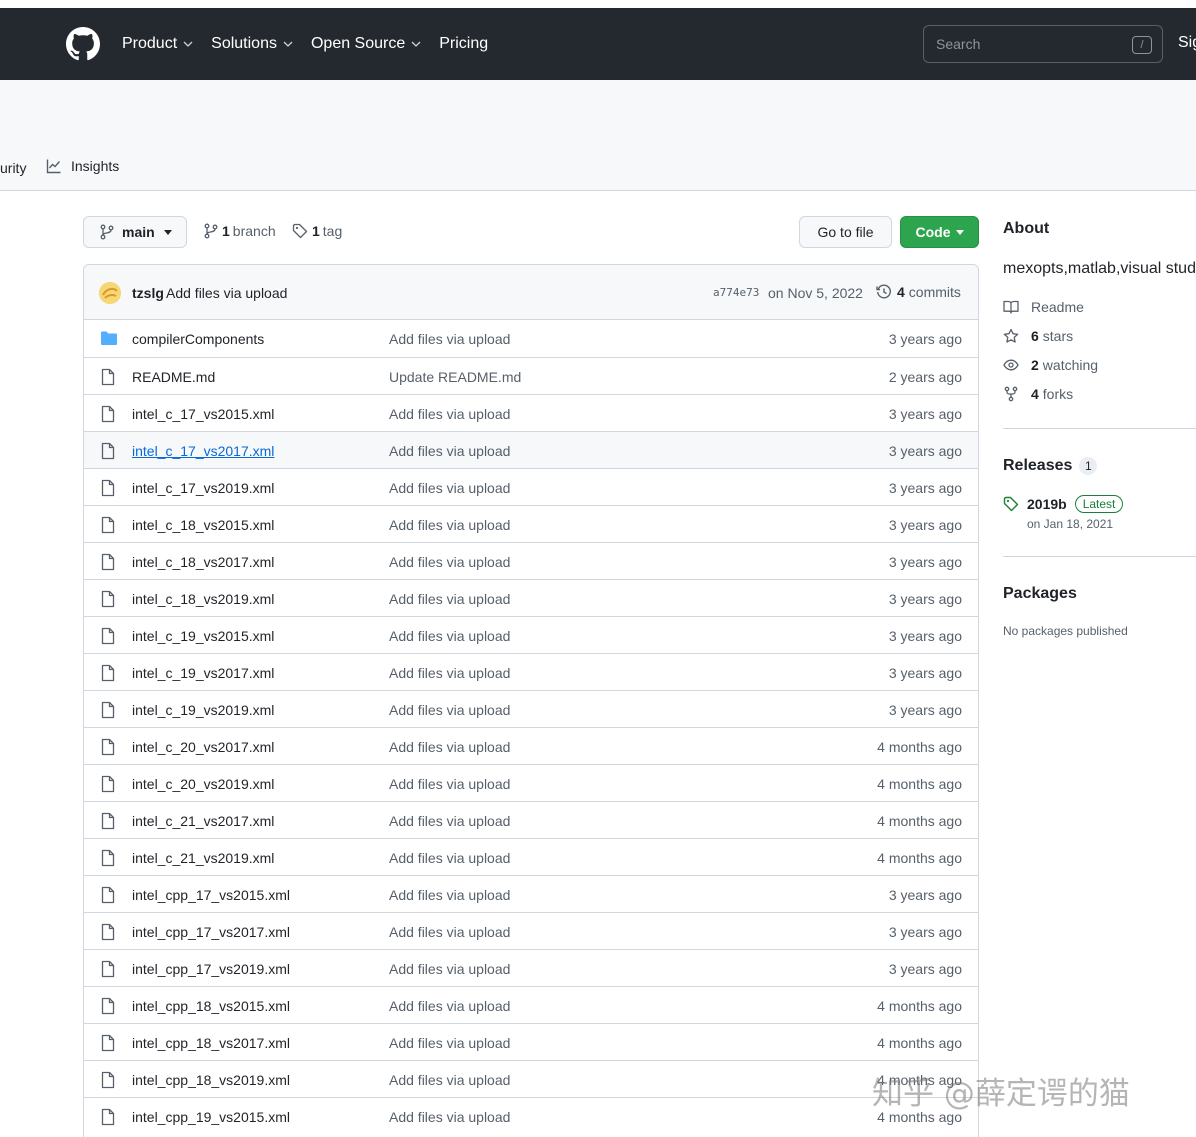 The height and width of the screenshot is (1137, 1196). What do you see at coordinates (203, 488) in the screenshot?
I see `file-name: intel_c_17_vs2019.xml` at bounding box center [203, 488].